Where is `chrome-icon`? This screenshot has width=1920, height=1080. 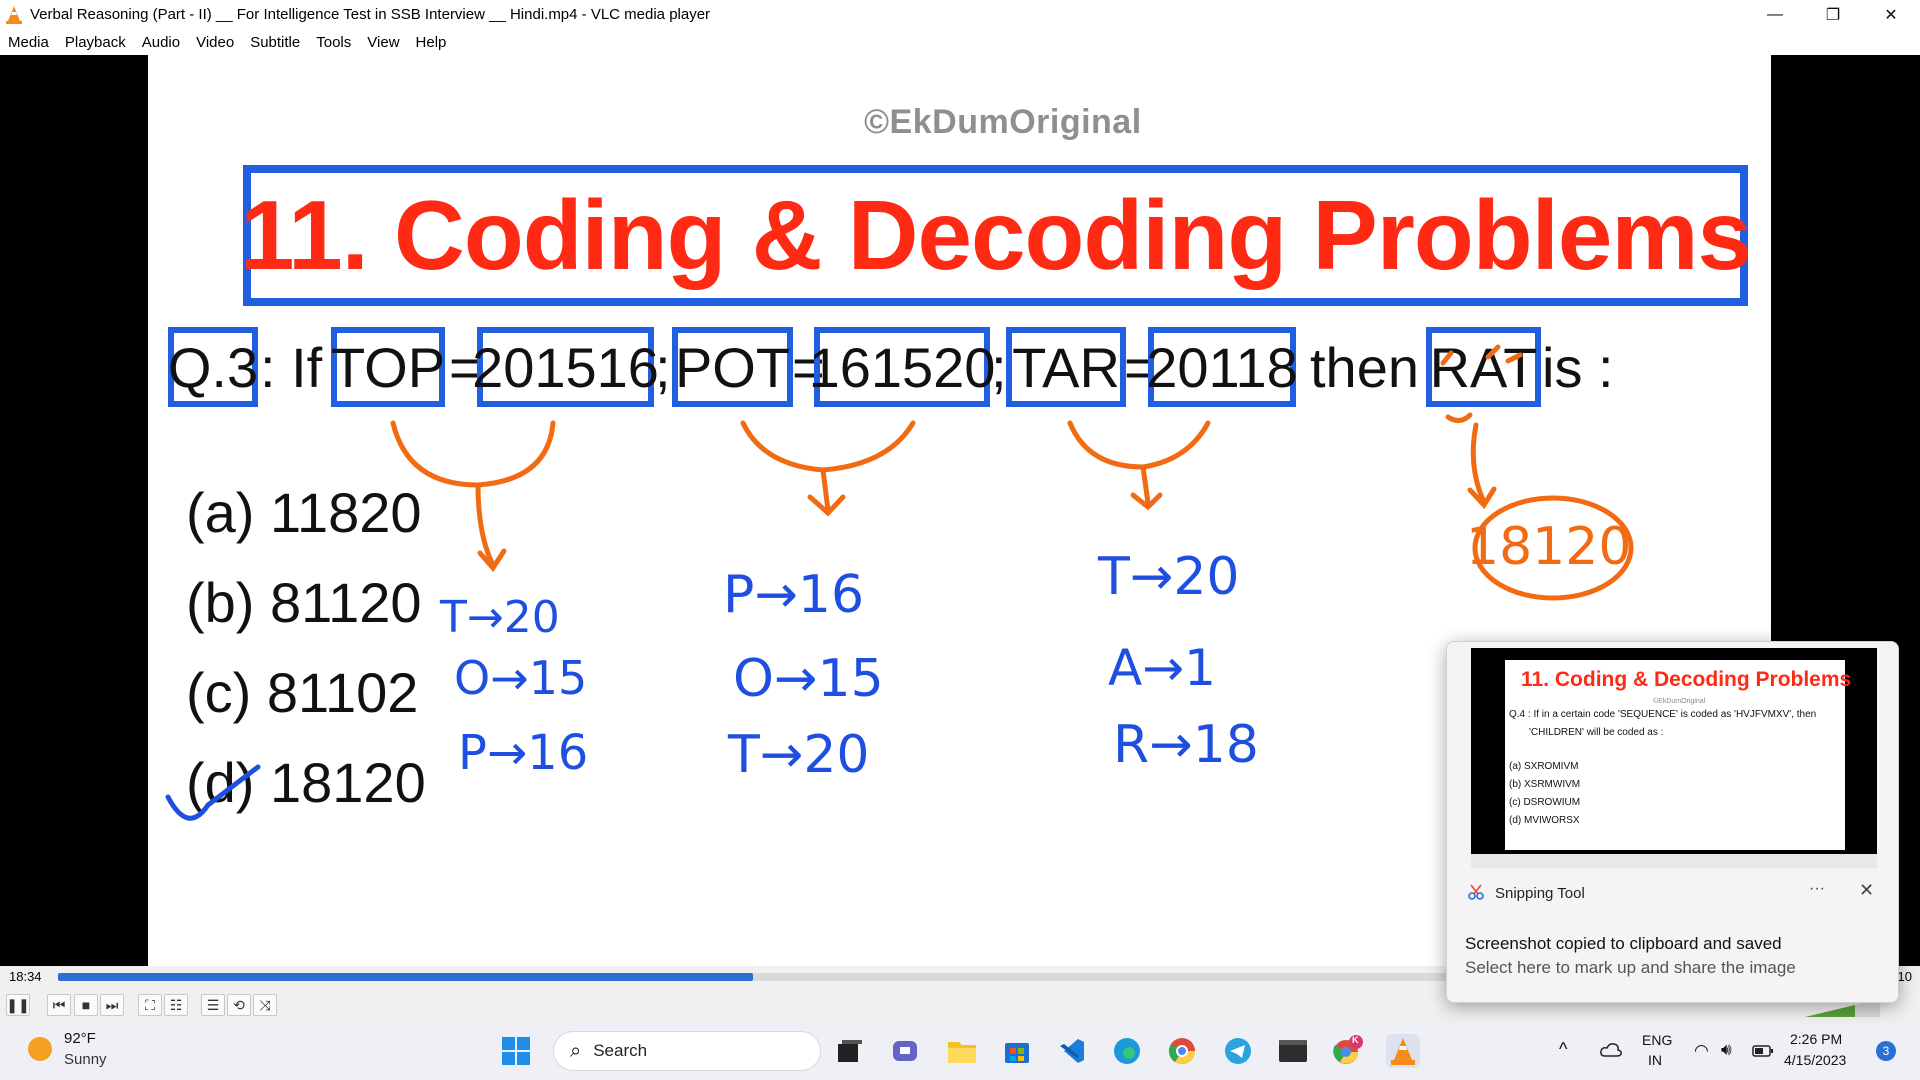 chrome-icon is located at coordinates (1182, 1051).